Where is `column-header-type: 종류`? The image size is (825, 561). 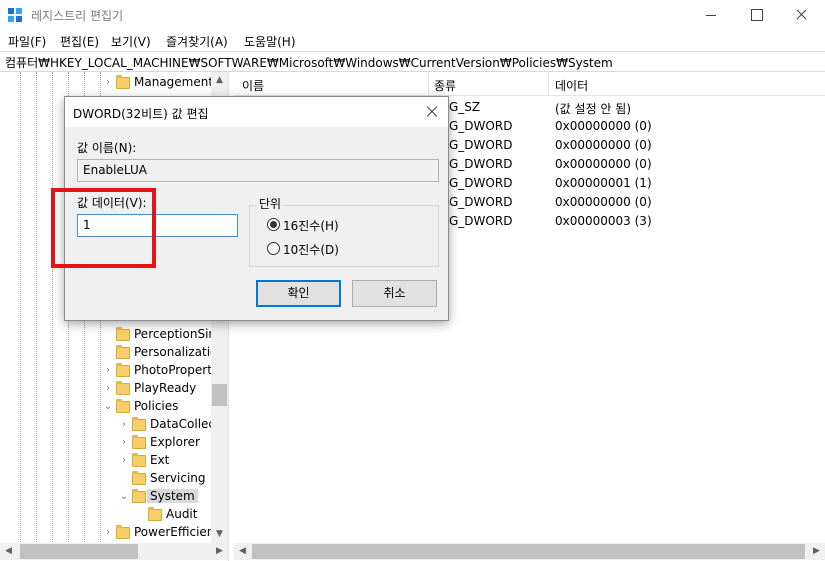 column-header-type: 종류 is located at coordinates (445, 85).